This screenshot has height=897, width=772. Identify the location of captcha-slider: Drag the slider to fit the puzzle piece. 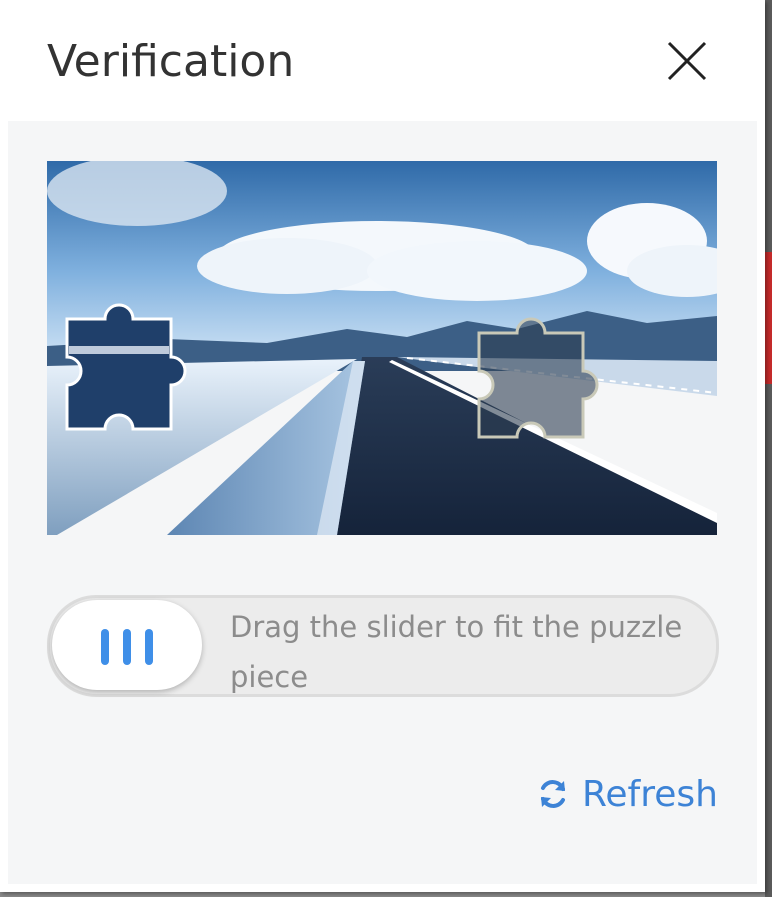
(383, 646).